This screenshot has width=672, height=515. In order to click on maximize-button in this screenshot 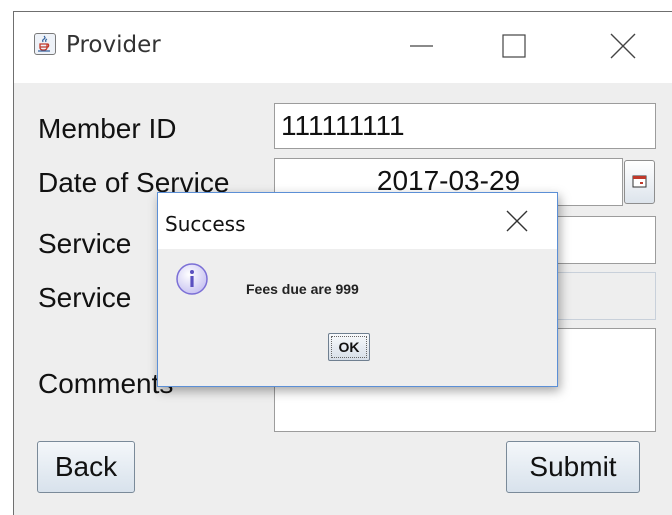, I will do `click(514, 46)`.